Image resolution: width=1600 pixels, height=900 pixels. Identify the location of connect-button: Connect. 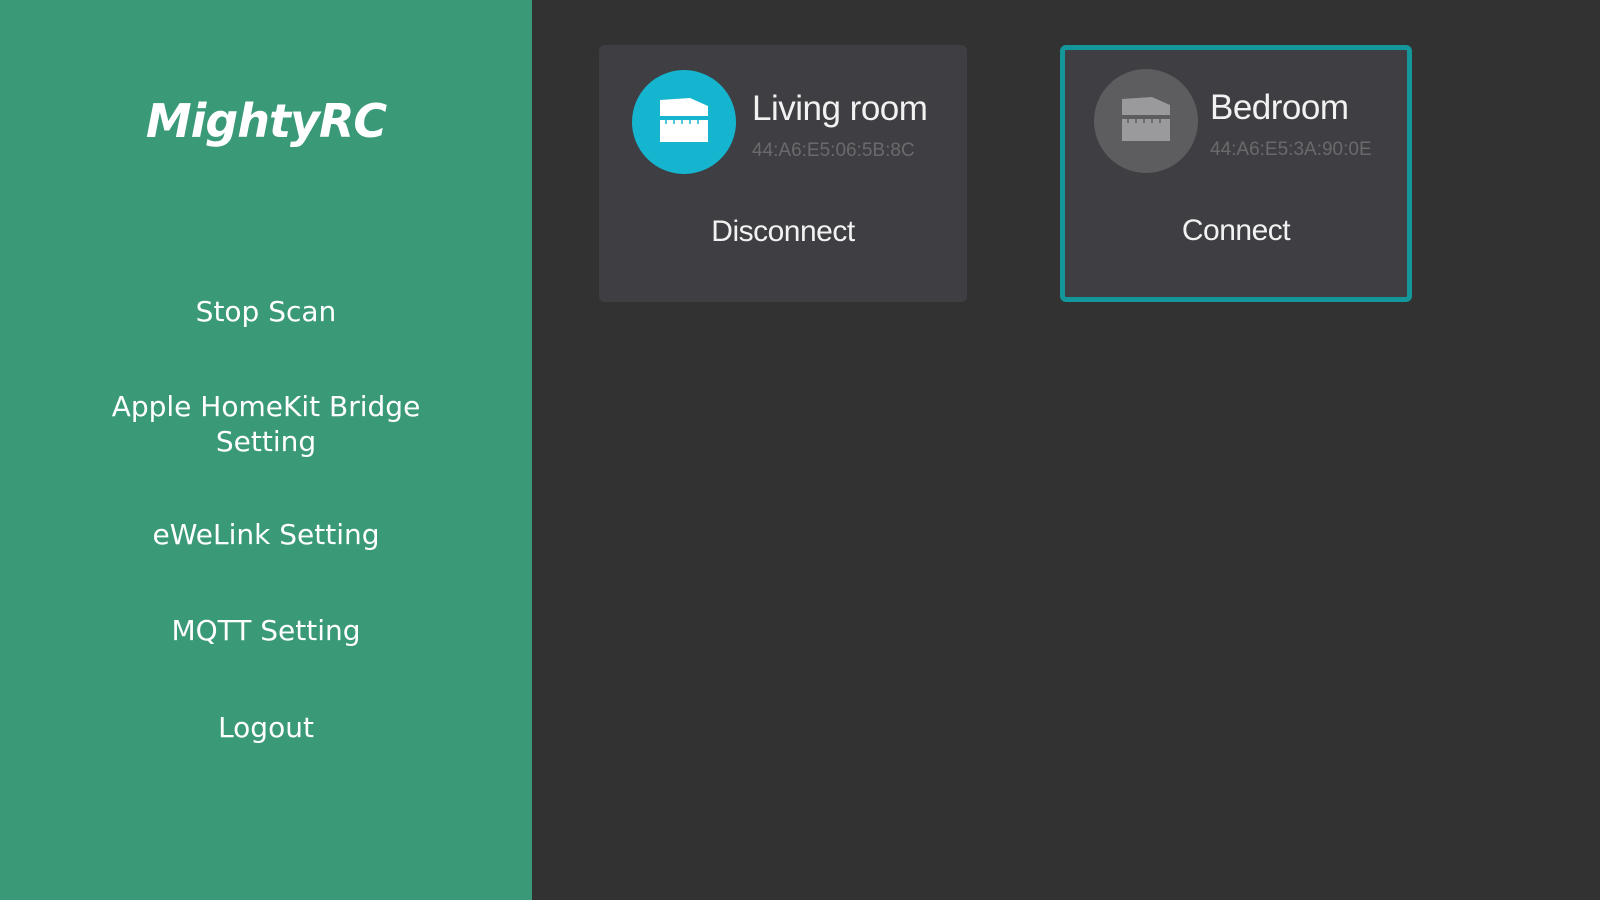
(1236, 231).